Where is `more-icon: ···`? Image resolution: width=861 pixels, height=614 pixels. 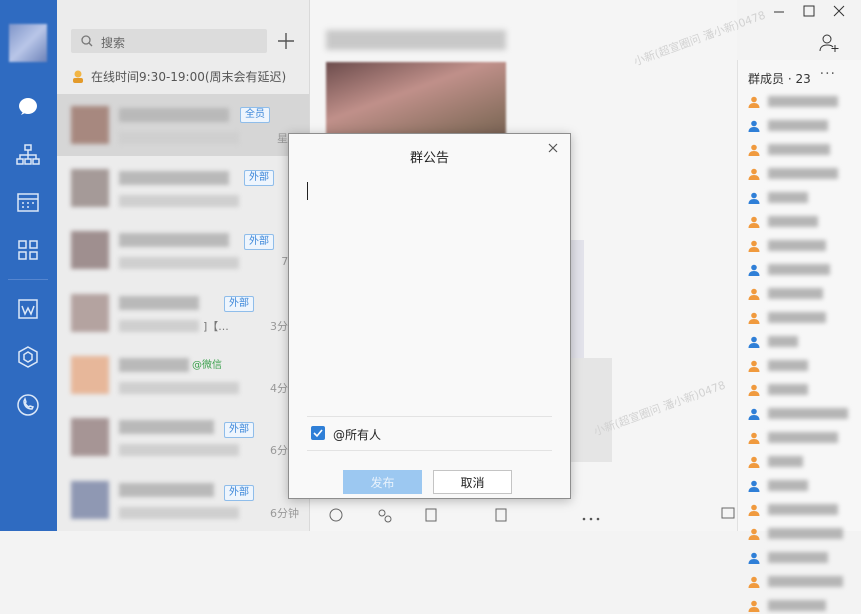 more-icon: ··· is located at coordinates (828, 74).